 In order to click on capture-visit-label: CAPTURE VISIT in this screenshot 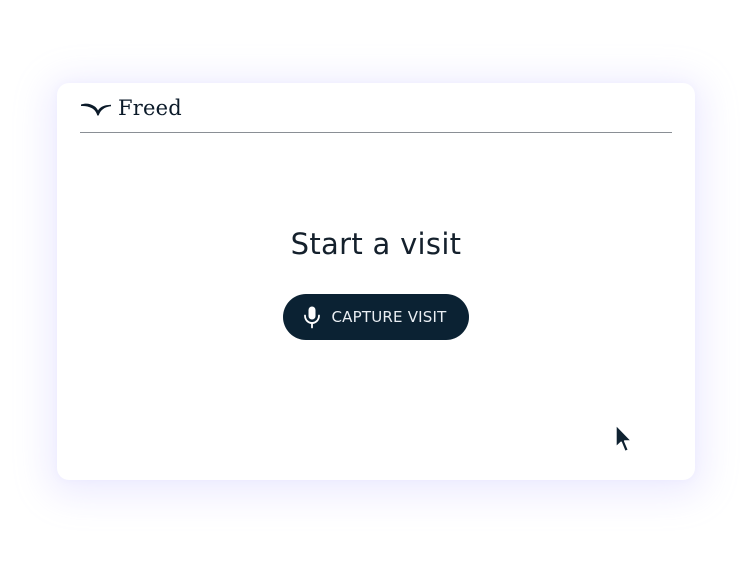, I will do `click(389, 317)`.